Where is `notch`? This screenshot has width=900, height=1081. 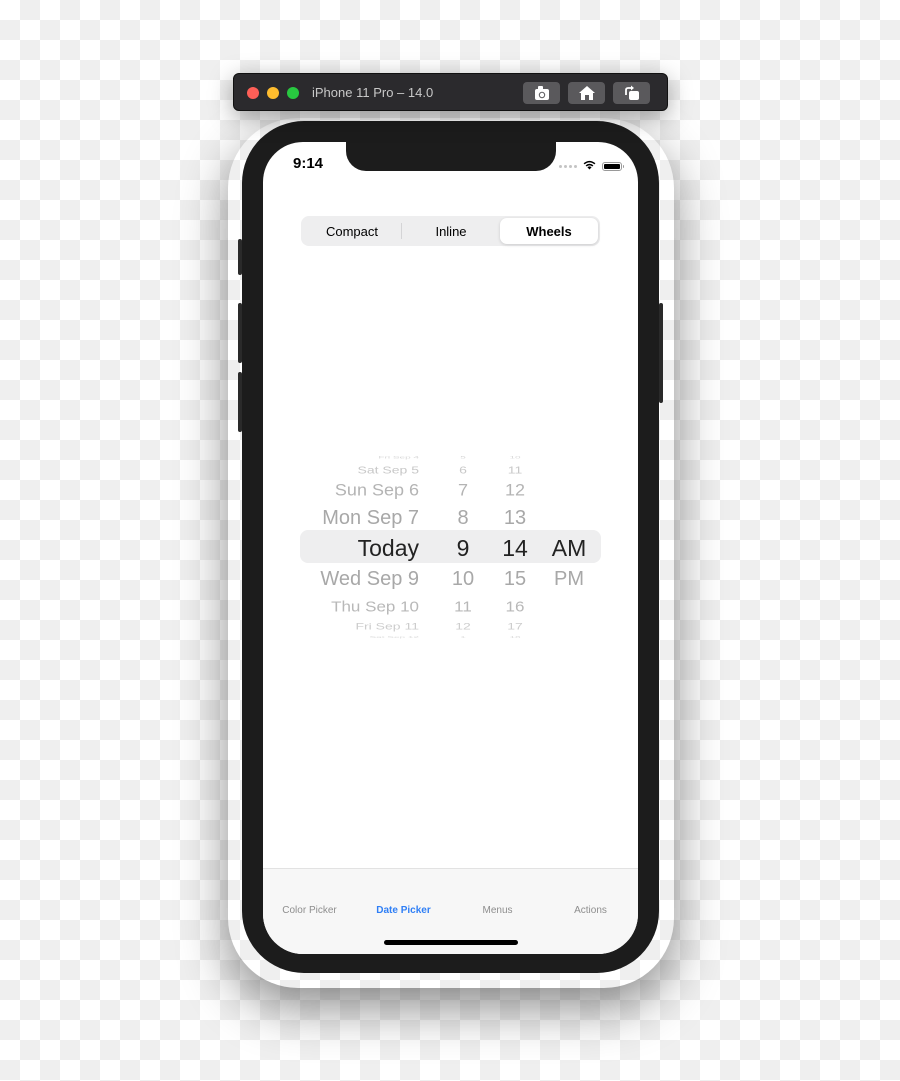
notch is located at coordinates (451, 156).